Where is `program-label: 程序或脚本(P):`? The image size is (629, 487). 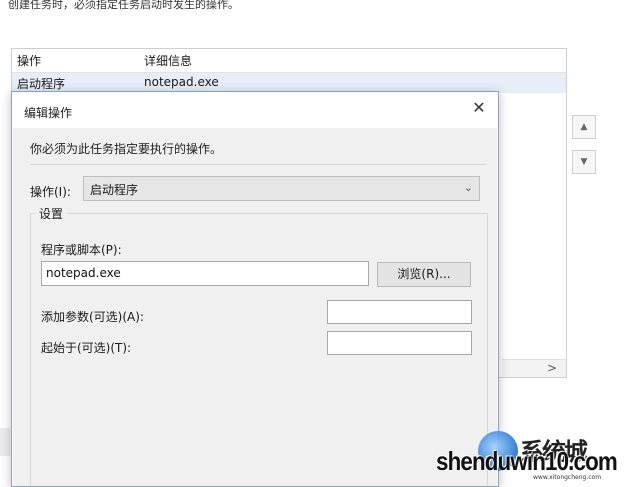
program-label: 程序或脚本(P): is located at coordinates (81, 250).